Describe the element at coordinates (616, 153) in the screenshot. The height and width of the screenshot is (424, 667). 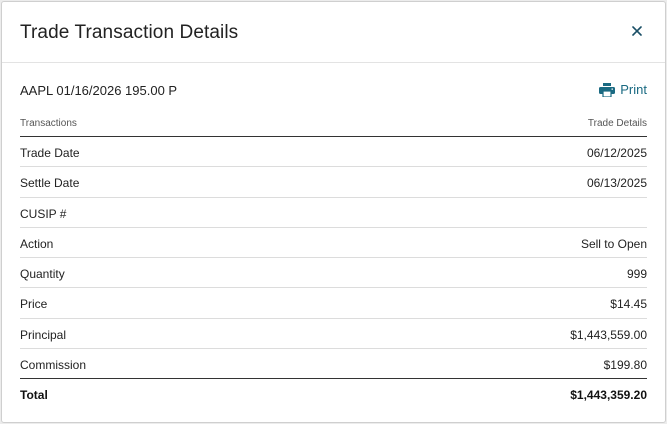
I see `row-value: 06/12/2025` at that location.